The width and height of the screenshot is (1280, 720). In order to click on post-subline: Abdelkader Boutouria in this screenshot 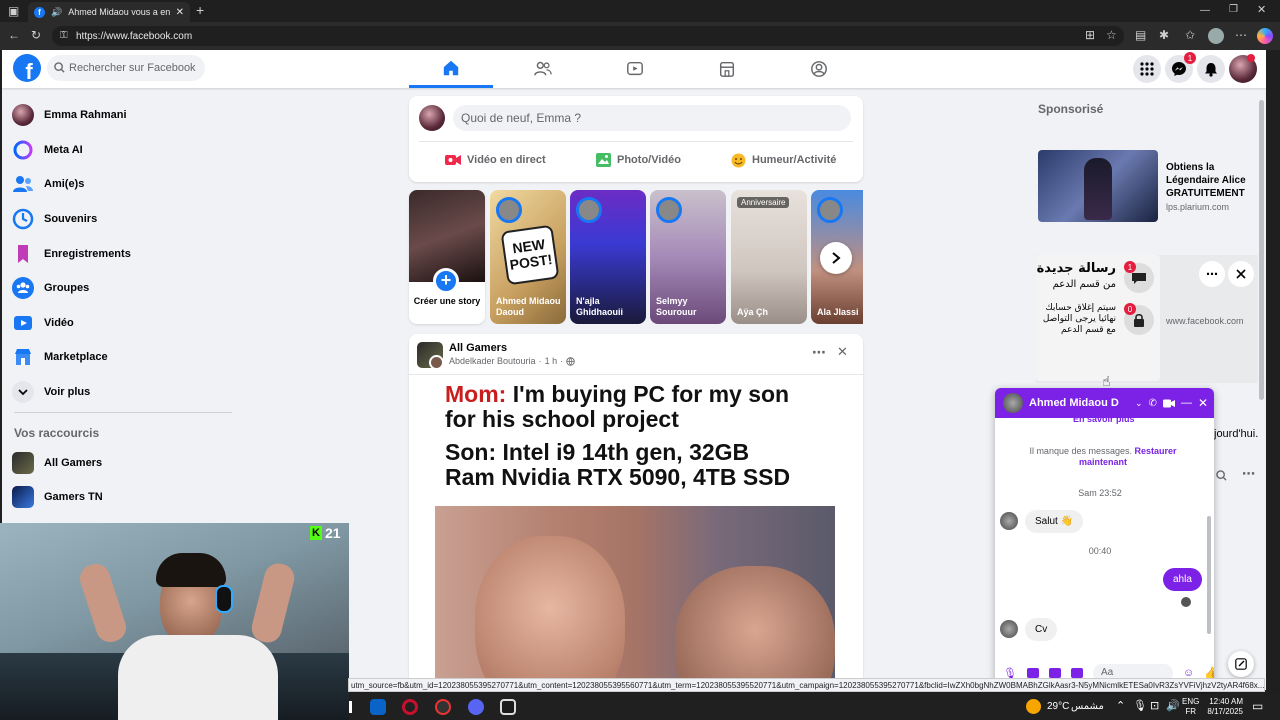, I will do `click(492, 361)`.